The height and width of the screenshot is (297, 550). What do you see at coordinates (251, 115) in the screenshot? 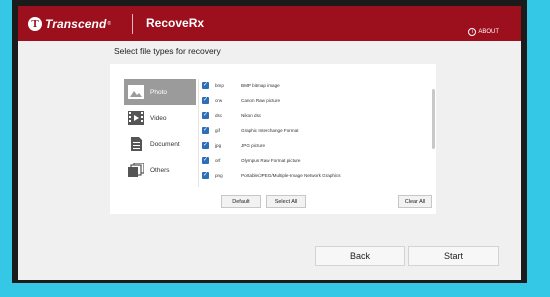
I see `file-description: Nikon dsc` at bounding box center [251, 115].